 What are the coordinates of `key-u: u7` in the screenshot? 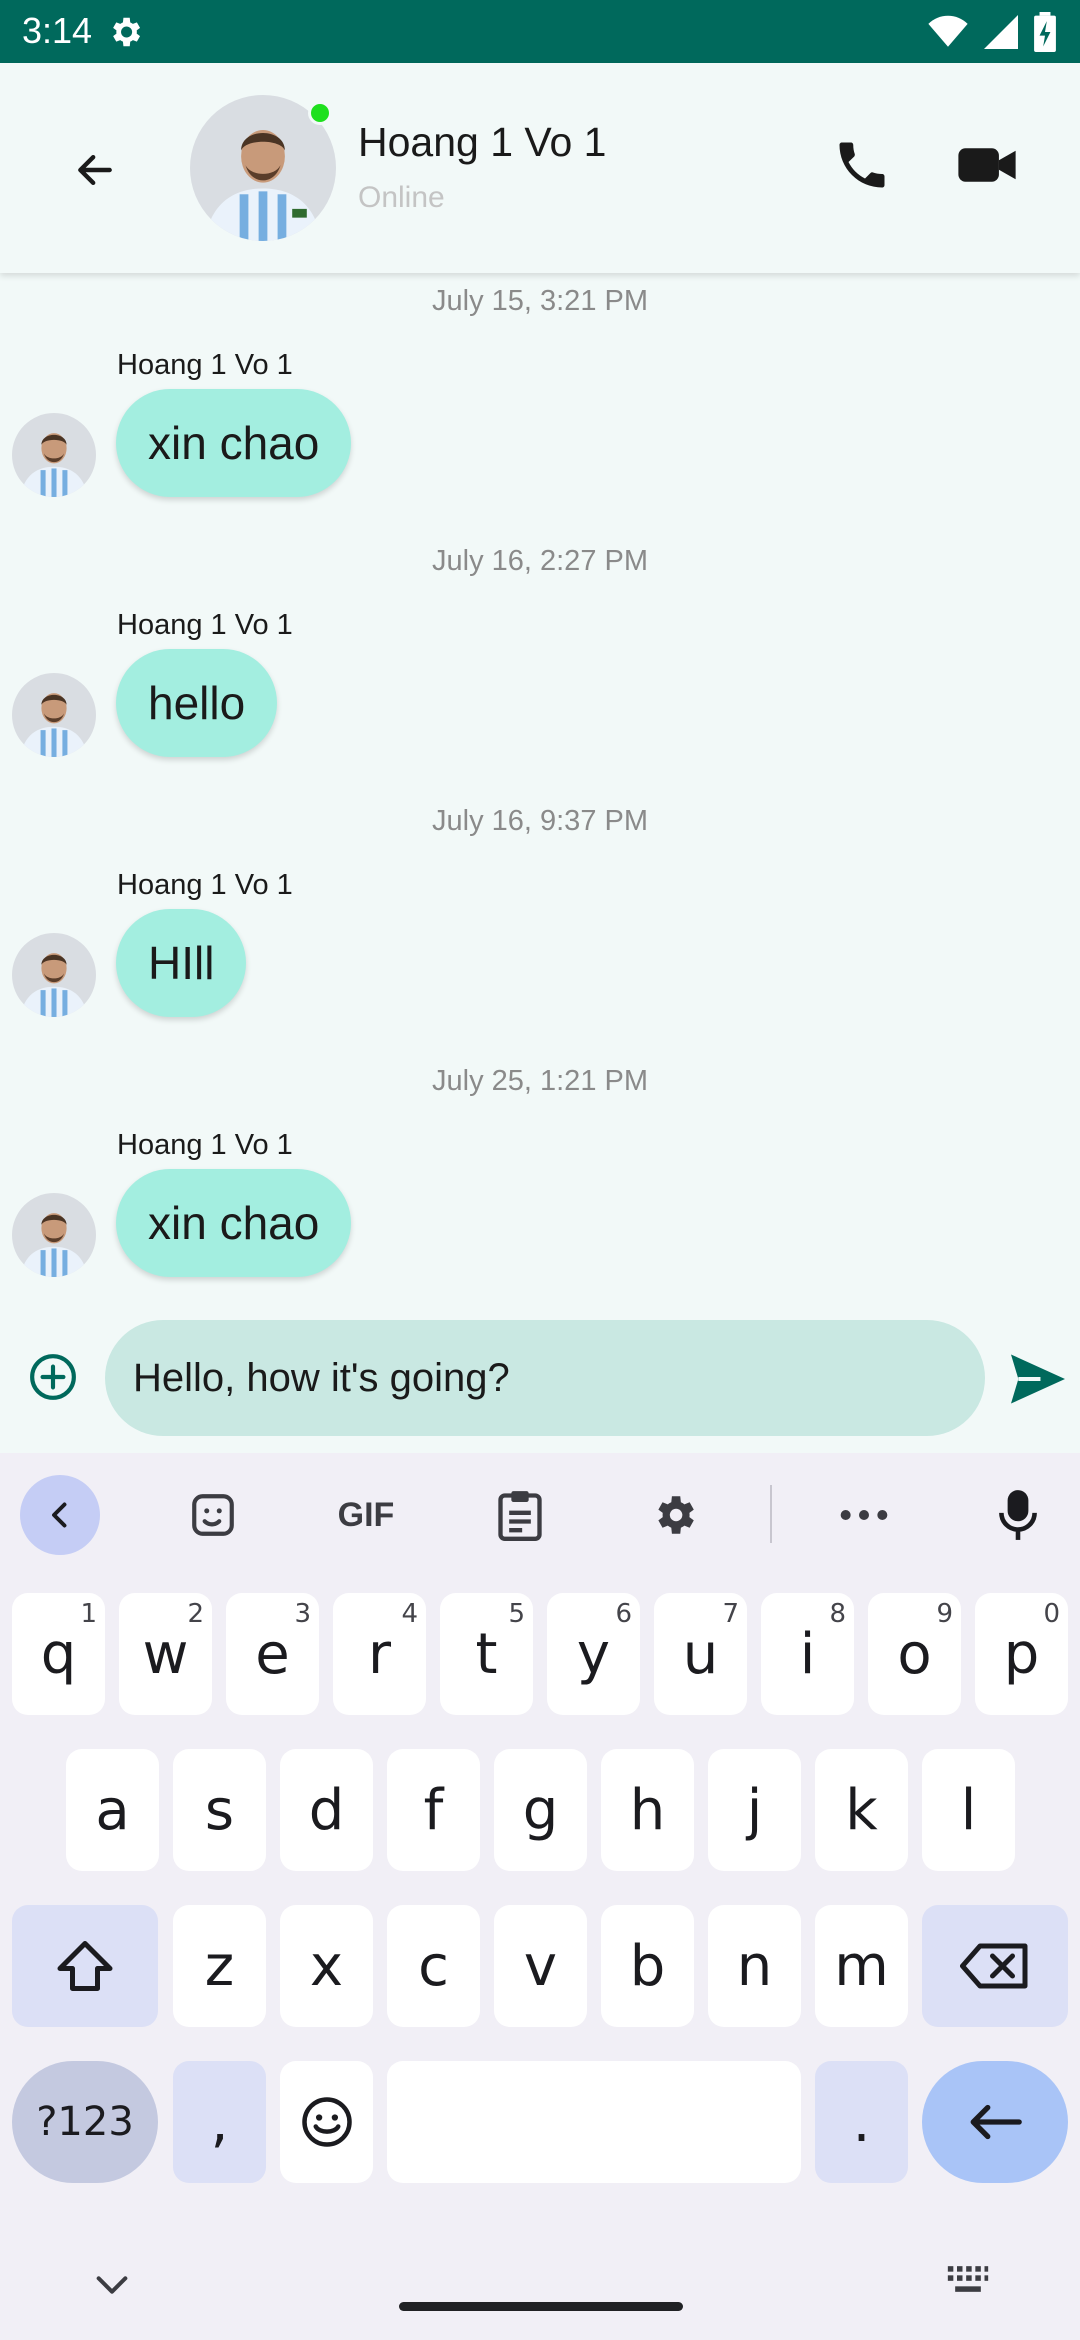 It's located at (700, 1654).